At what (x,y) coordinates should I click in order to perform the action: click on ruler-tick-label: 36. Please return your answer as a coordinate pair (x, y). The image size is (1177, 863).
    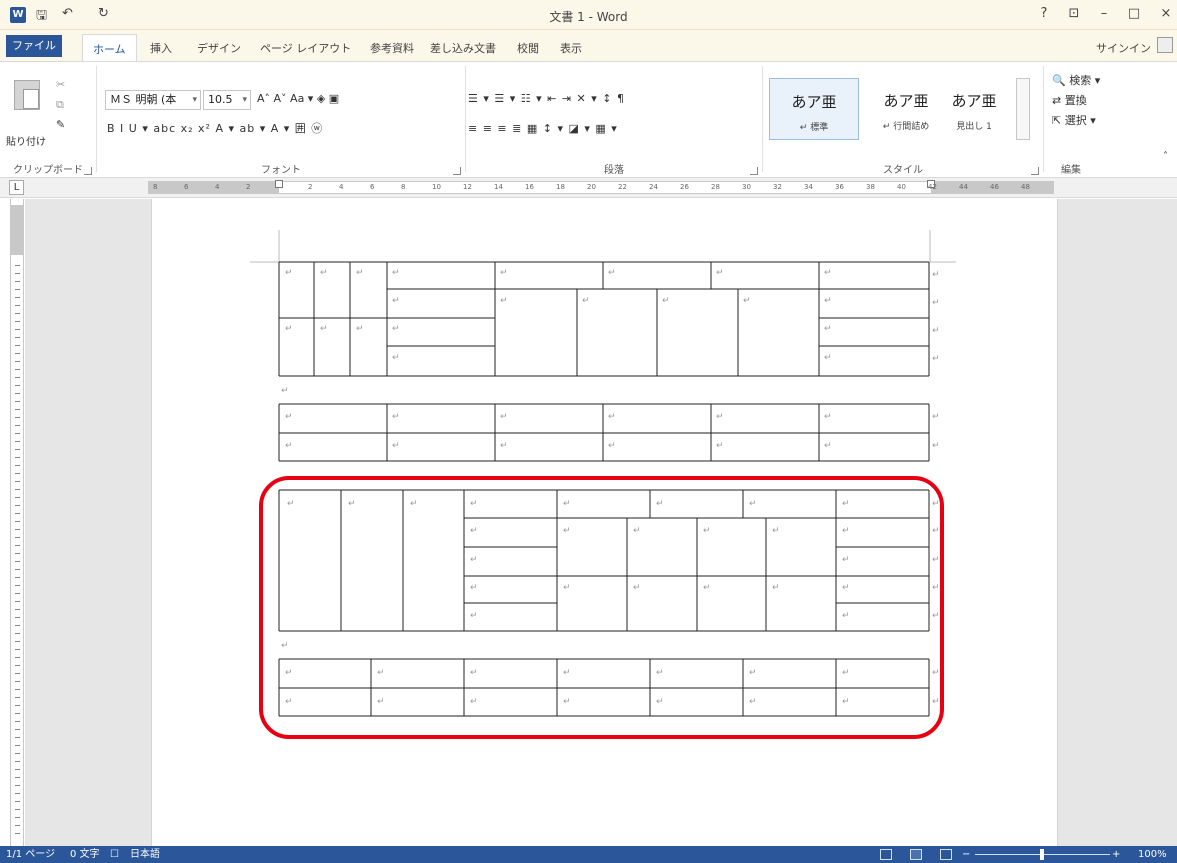
    Looking at the image, I should click on (839, 187).